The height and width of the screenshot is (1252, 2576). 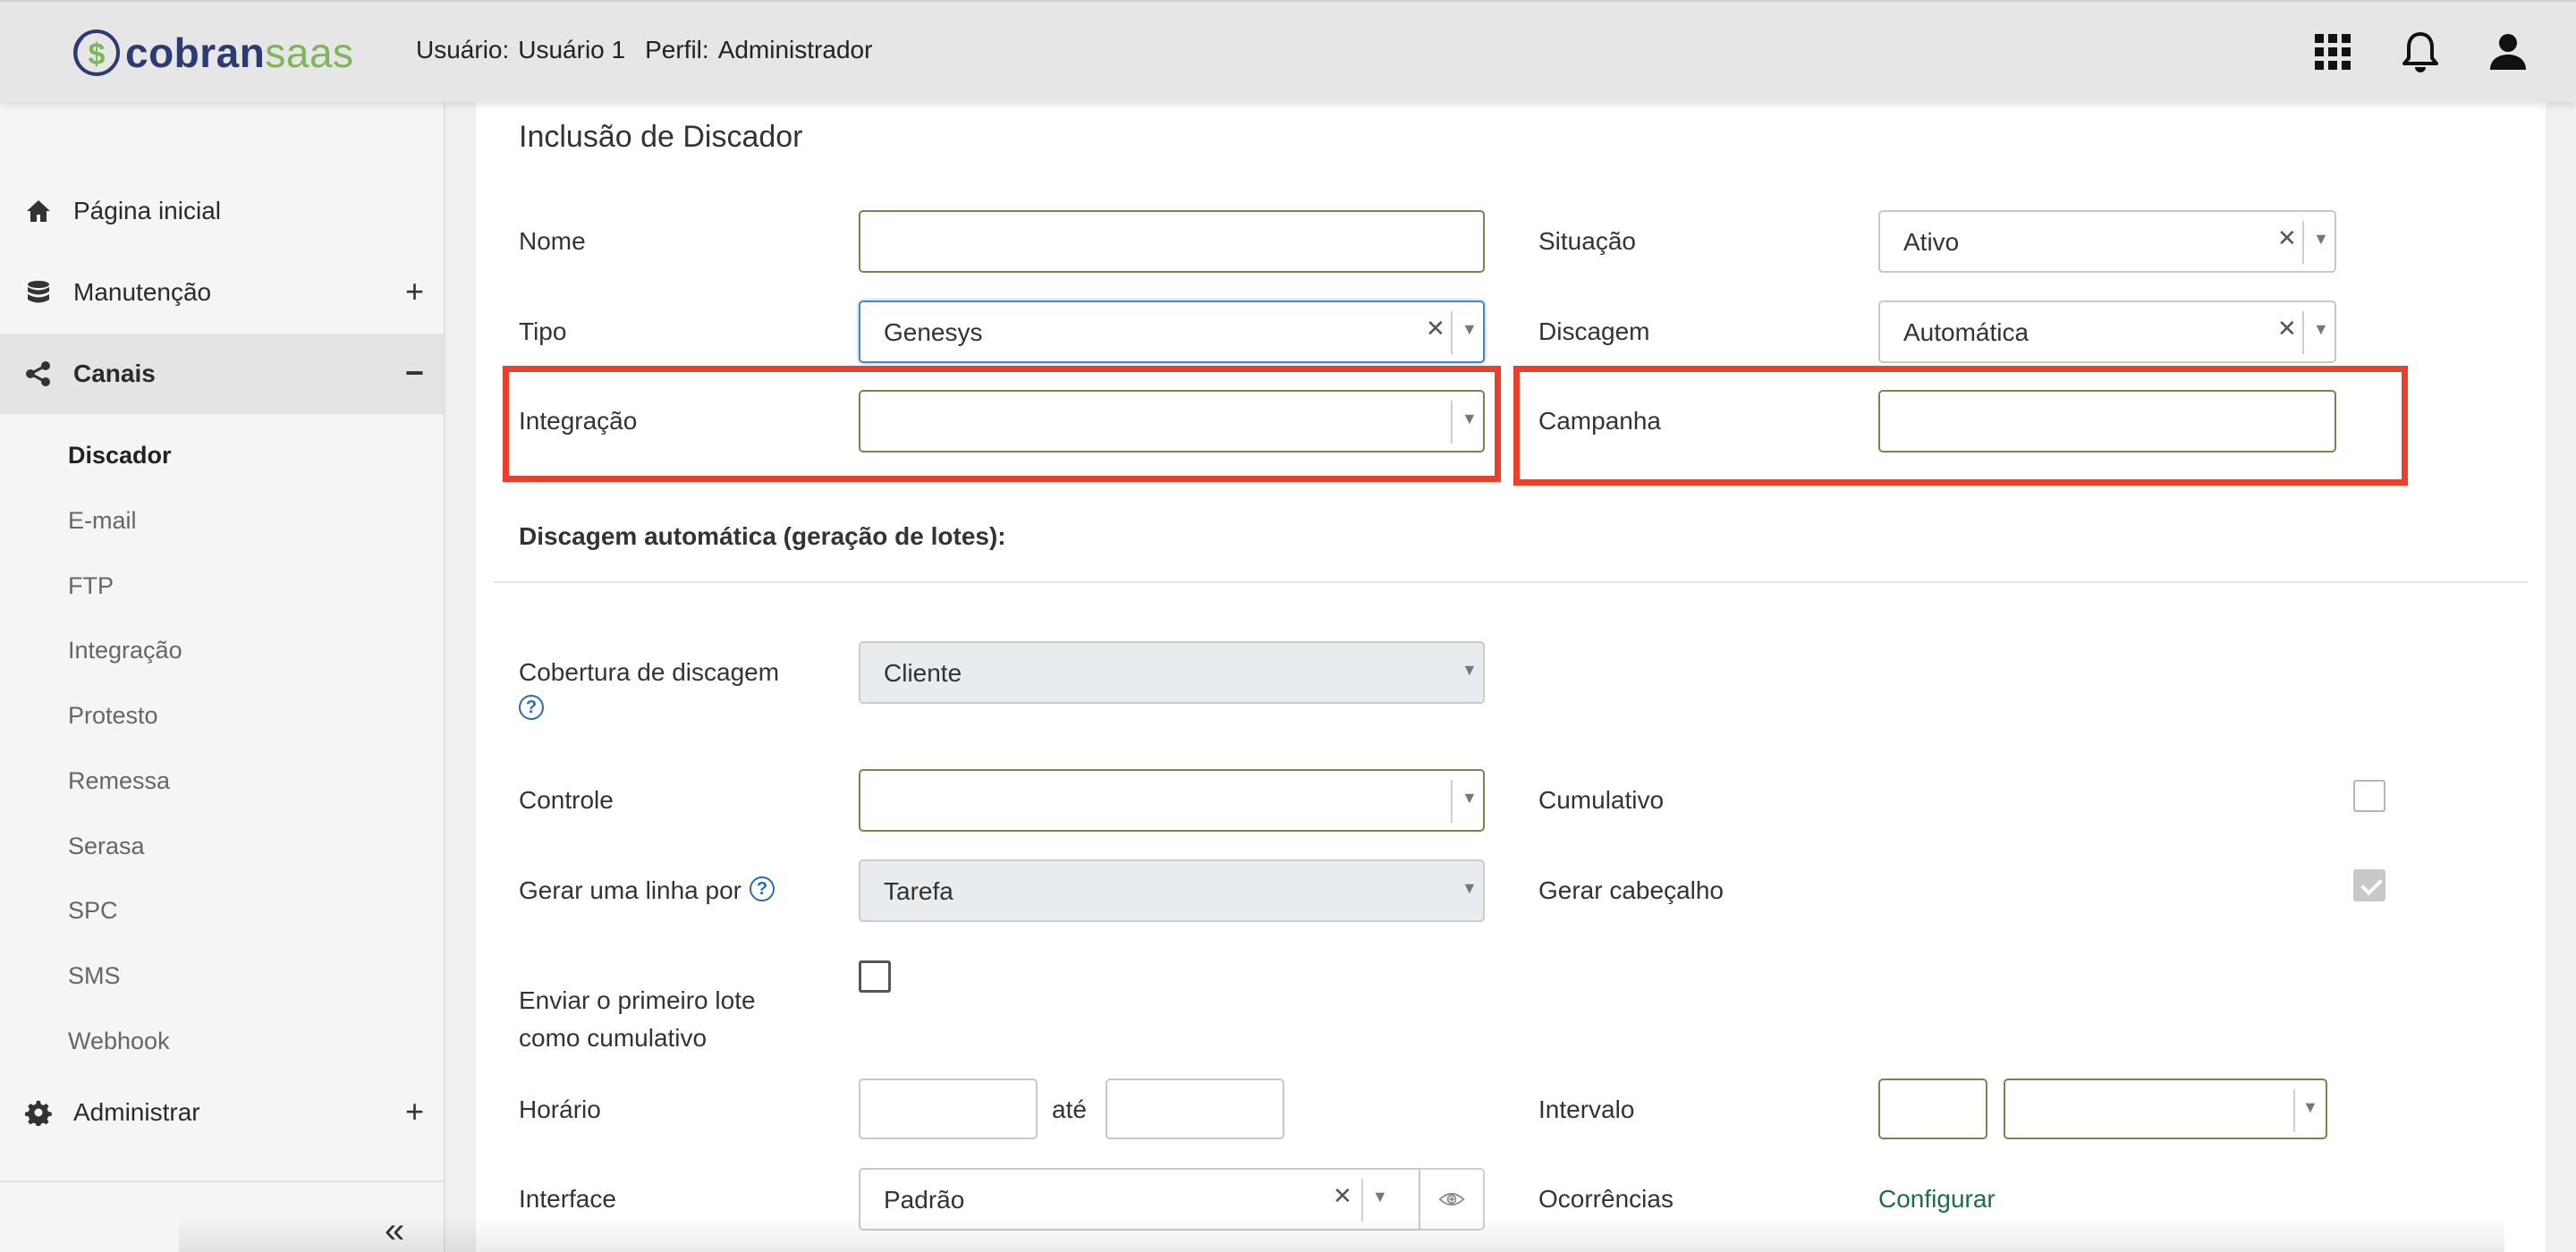 I want to click on integracao-select: ▼, so click(x=1172, y=421).